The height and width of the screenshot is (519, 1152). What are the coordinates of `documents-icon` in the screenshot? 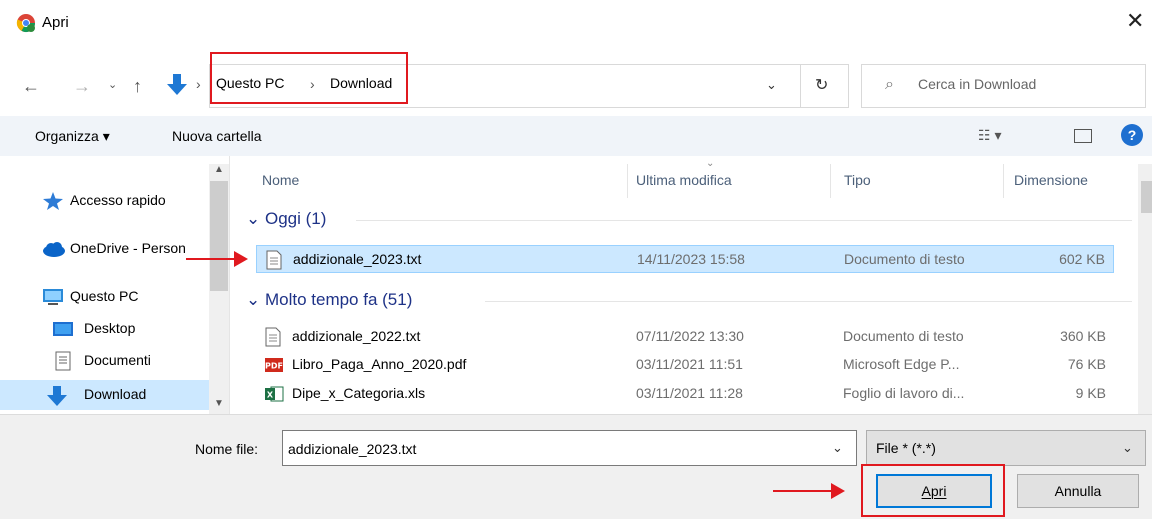 It's located at (63, 361).